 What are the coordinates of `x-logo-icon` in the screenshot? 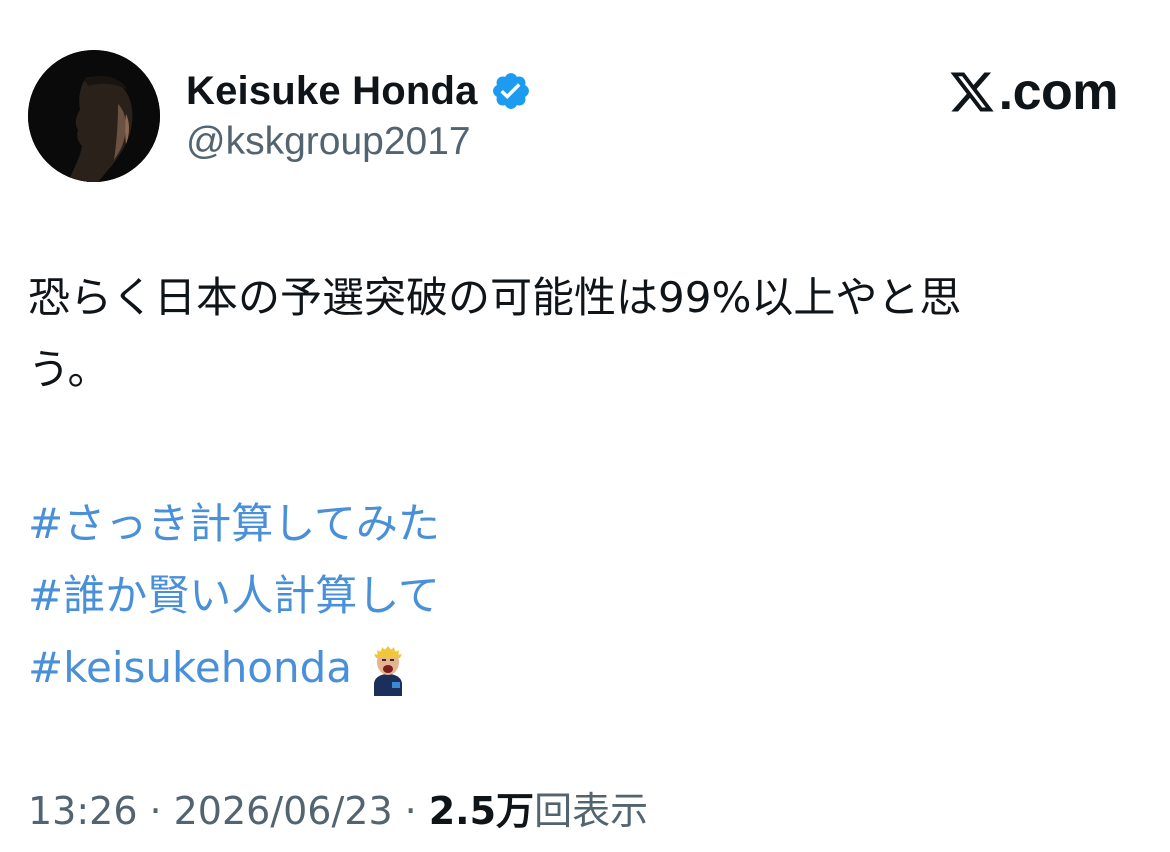 It's located at (972, 92).